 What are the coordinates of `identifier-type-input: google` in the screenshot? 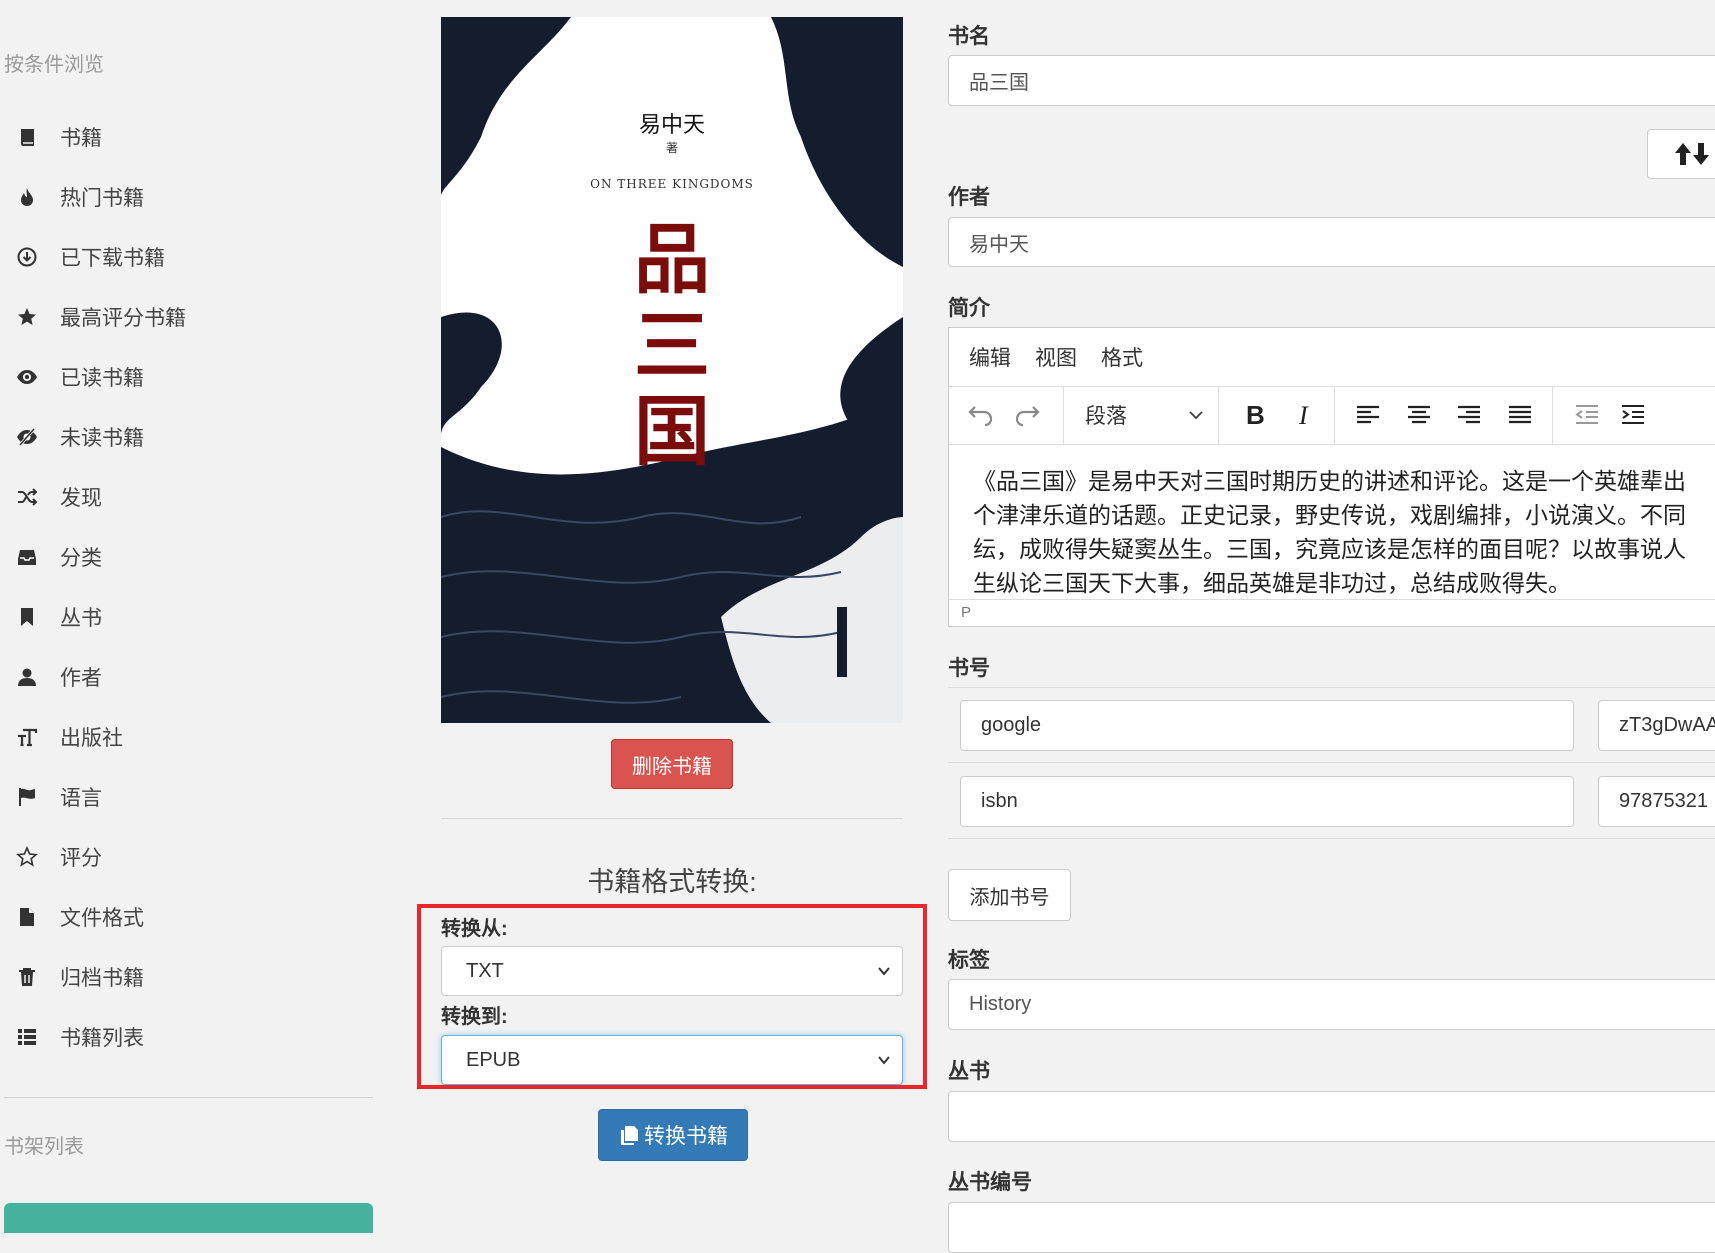 It's located at (1267, 725).